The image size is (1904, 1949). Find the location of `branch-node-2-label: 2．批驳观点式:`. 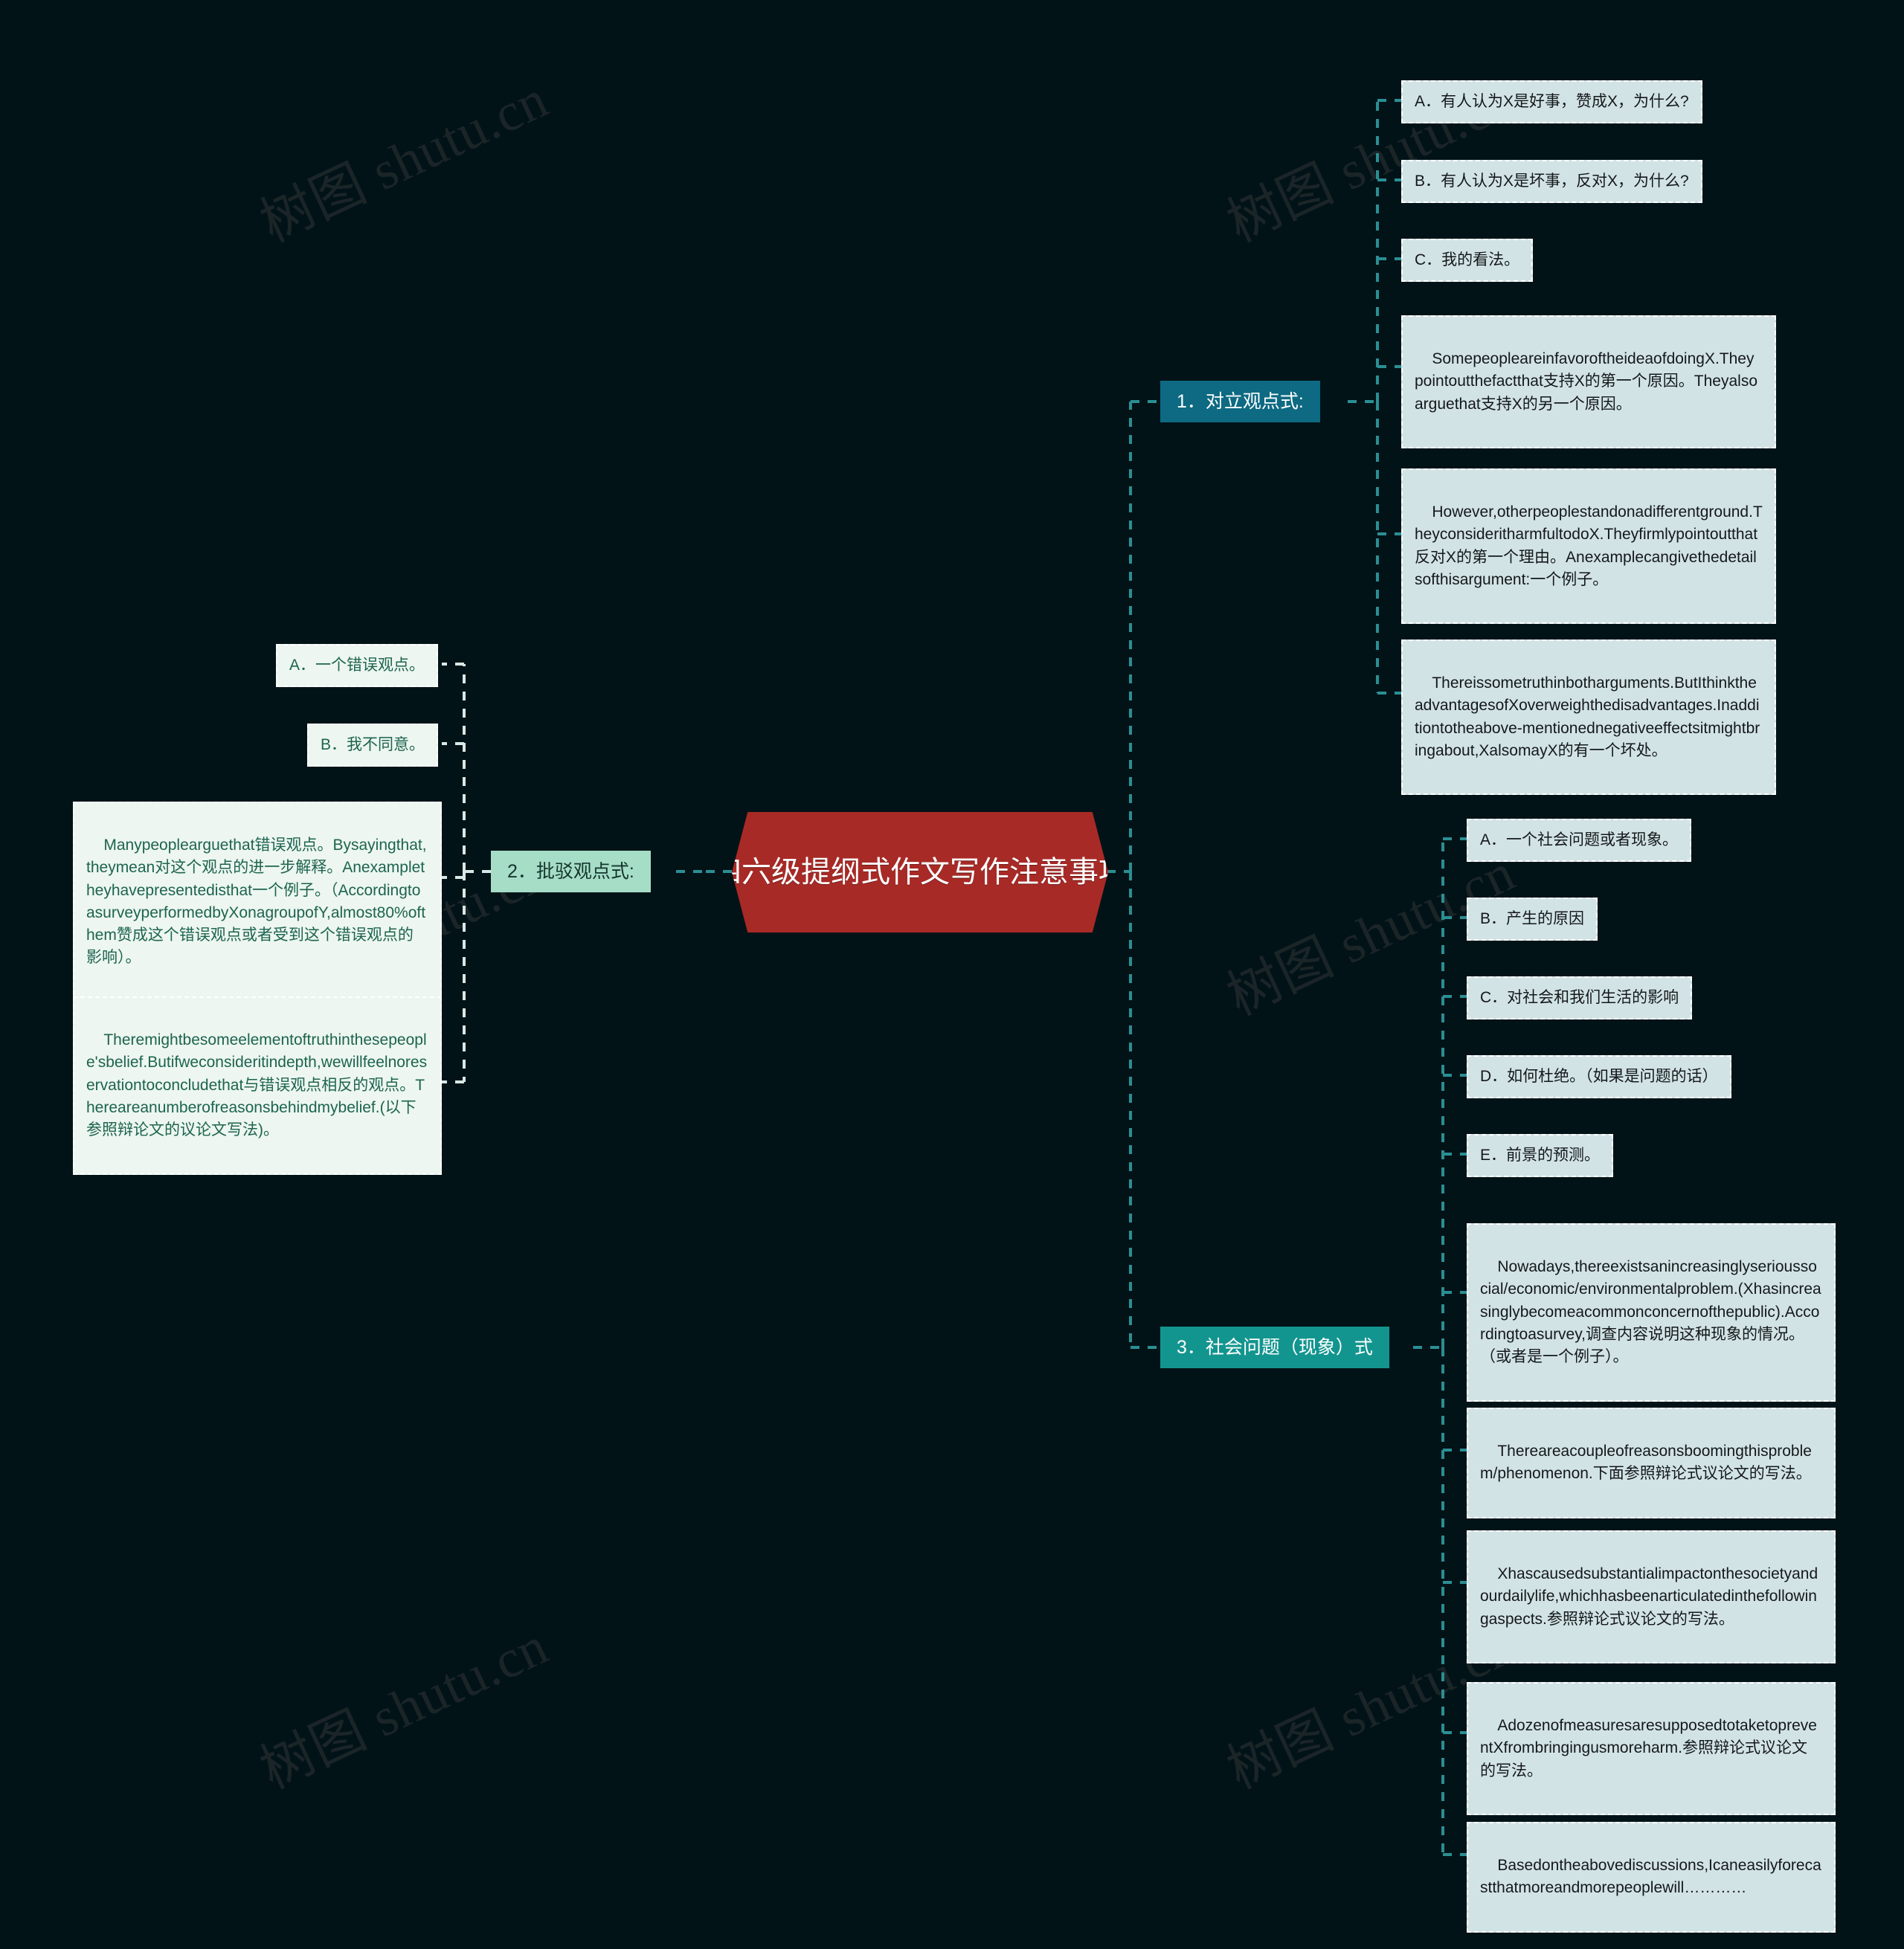

branch-node-2-label: 2．批驳观点式: is located at coordinates (571, 872).